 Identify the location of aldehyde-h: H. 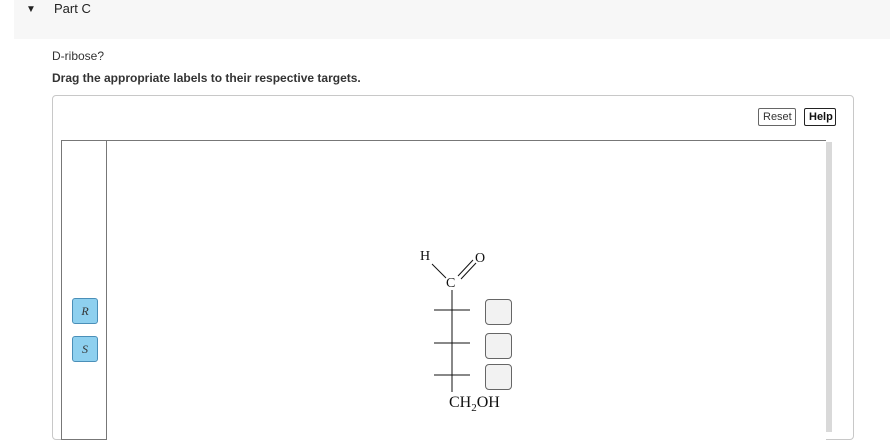
(425, 256).